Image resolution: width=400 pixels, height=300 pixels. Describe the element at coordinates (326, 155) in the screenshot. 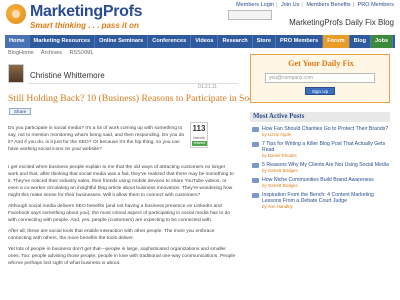

I see `post-byline: by Daniel Rhodes` at that location.